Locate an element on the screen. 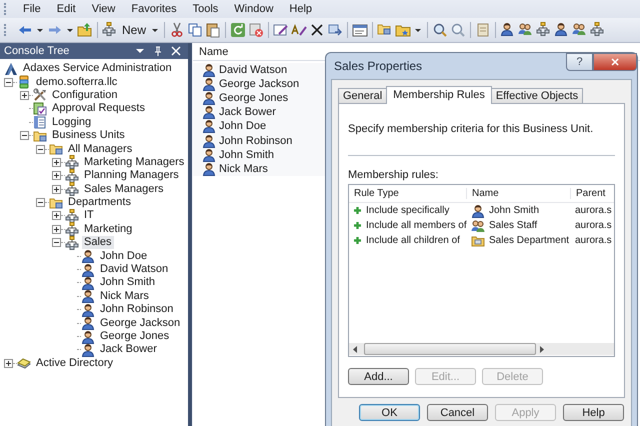  dialog-button: OK is located at coordinates (389, 412).